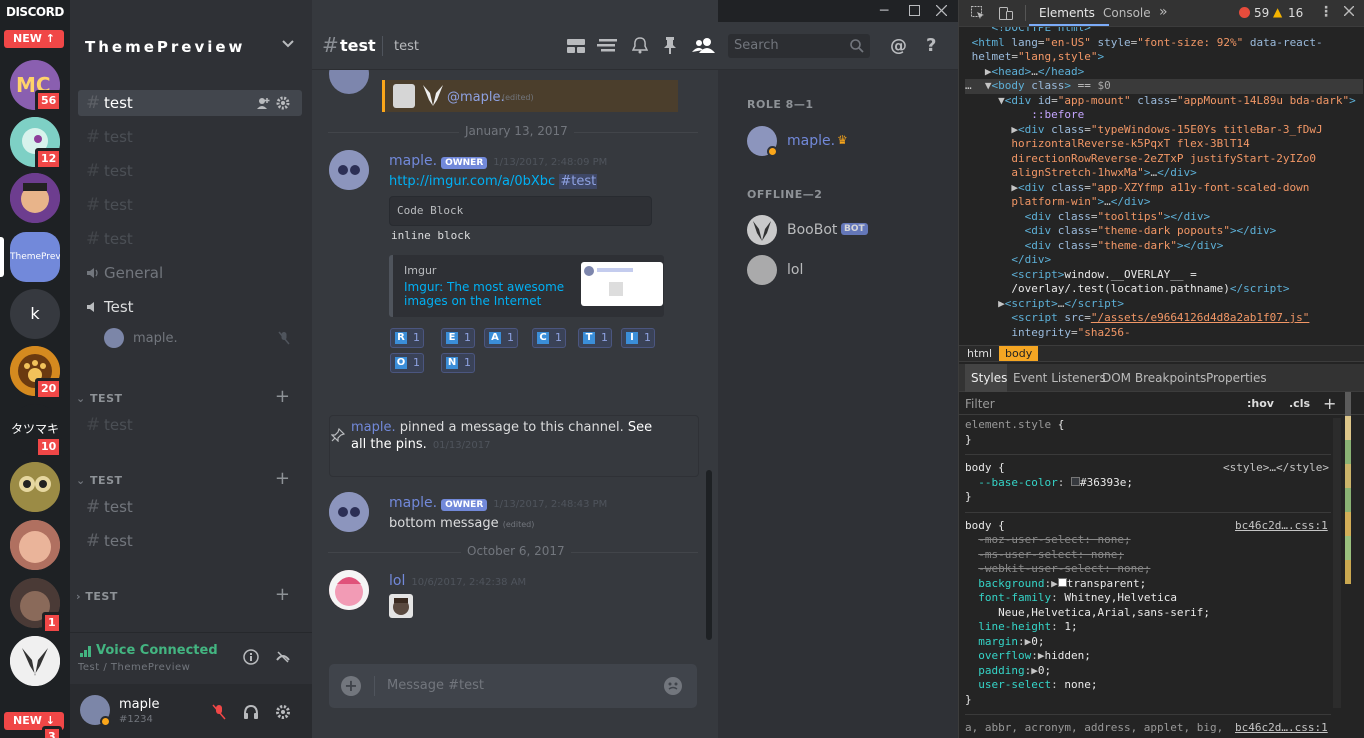  I want to click on emoji-picker-icon, so click(673, 686).